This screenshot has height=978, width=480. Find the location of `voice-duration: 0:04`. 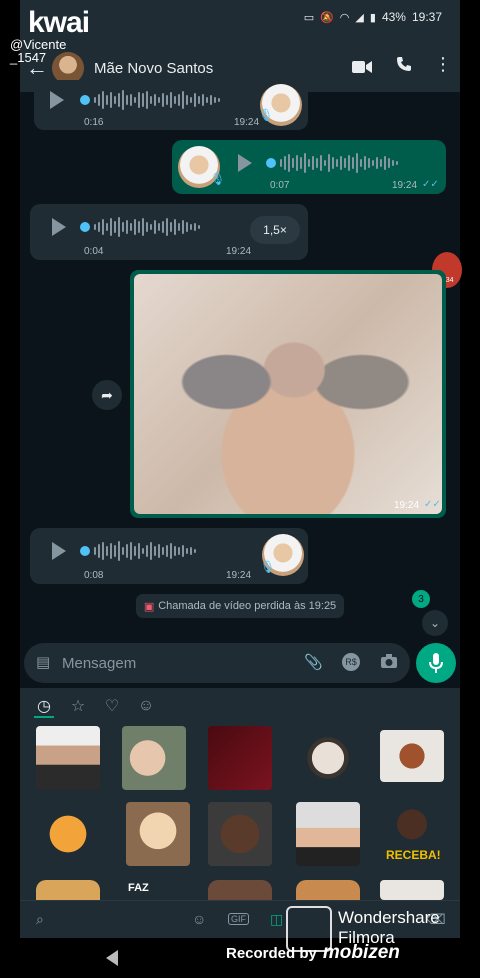

voice-duration: 0:04 is located at coordinates (94, 251).